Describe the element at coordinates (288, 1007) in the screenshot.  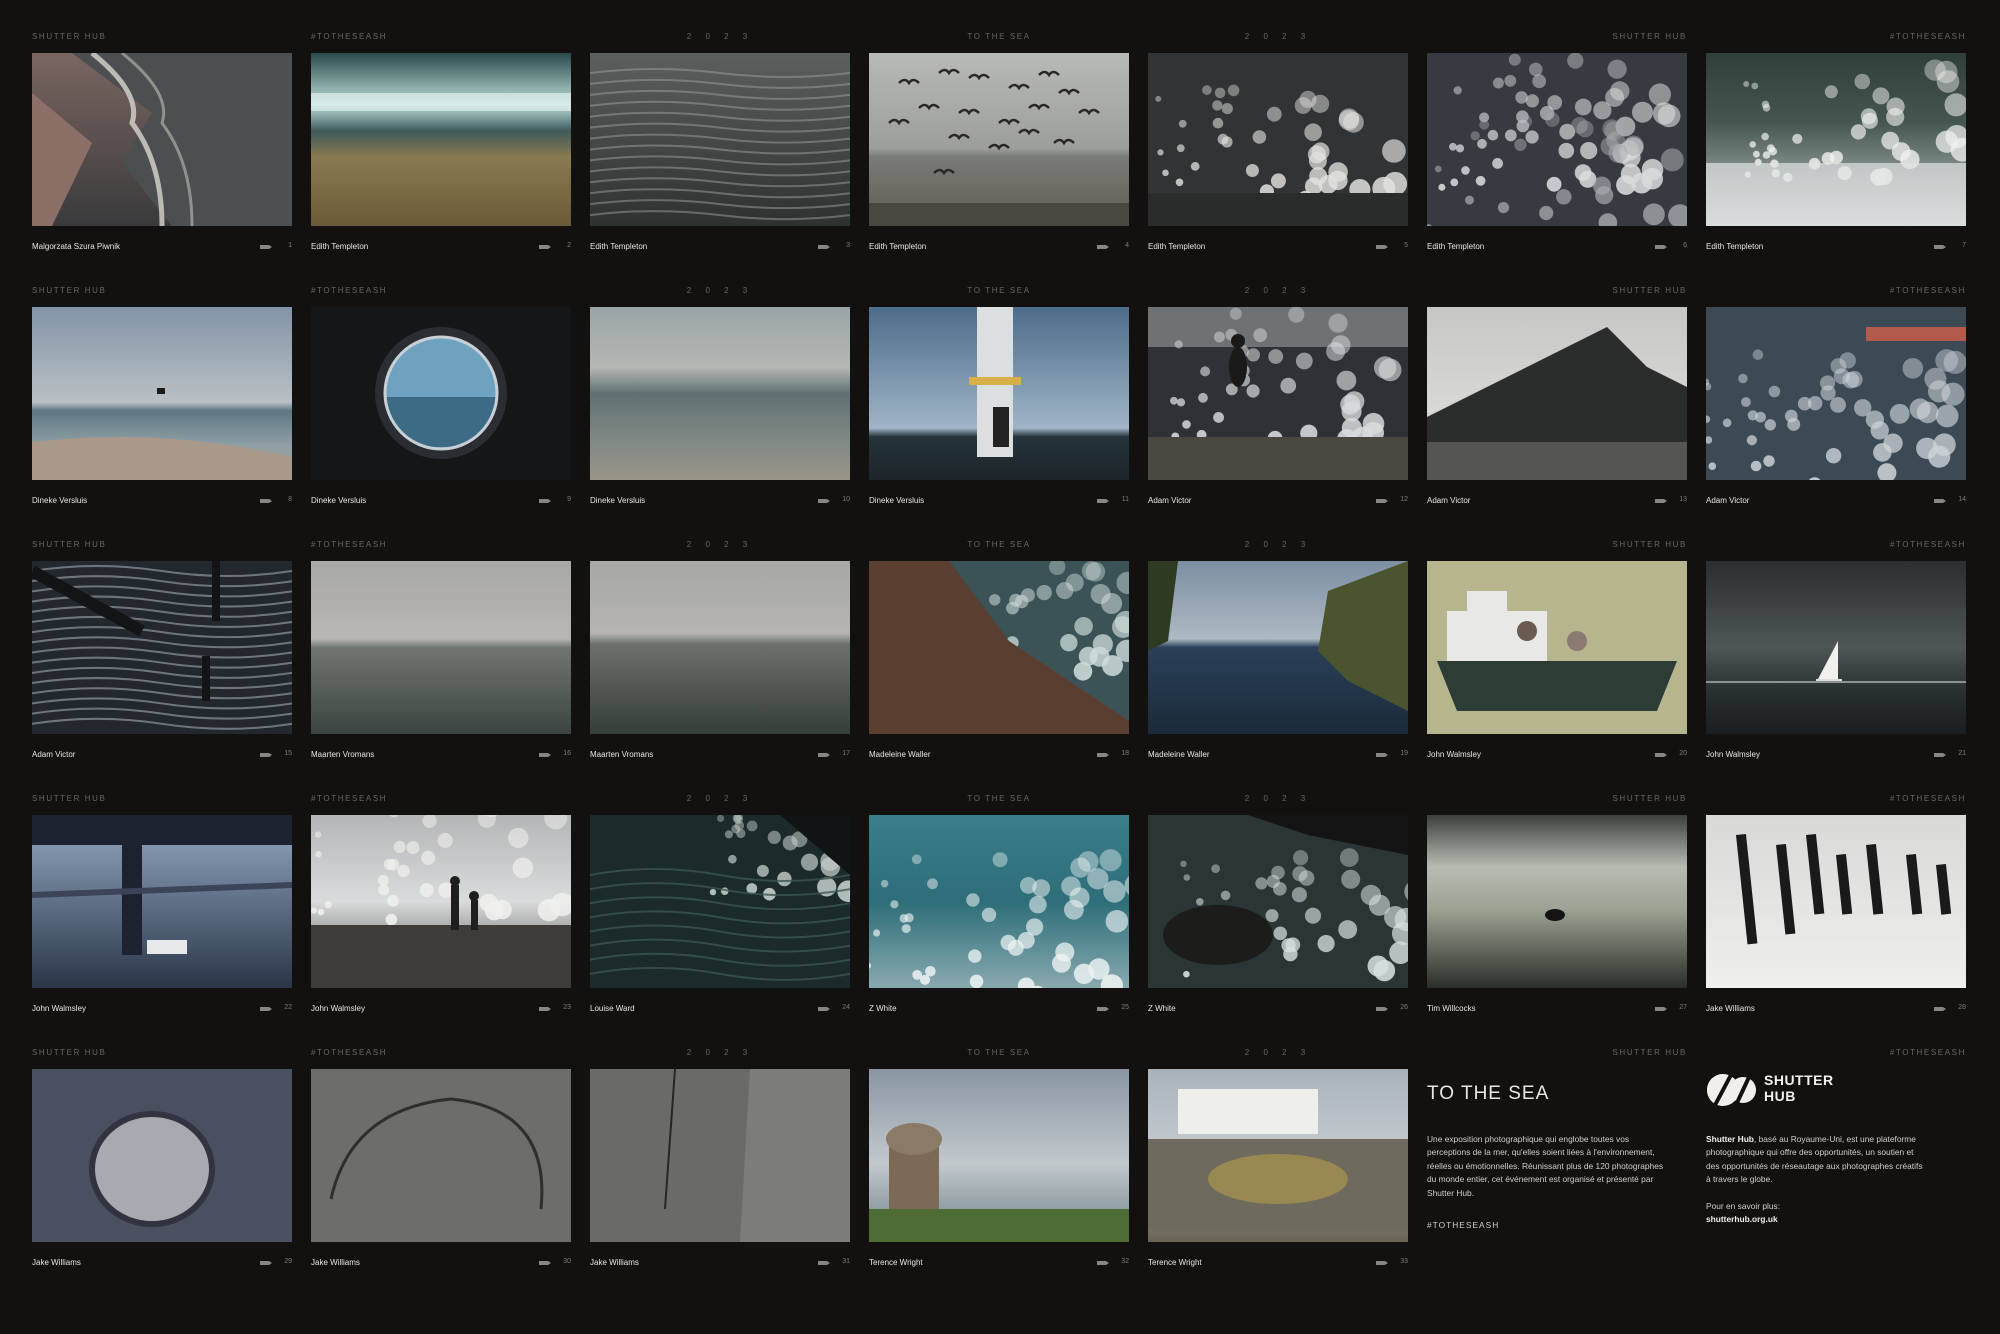
I see `photo-number: 22` at that location.